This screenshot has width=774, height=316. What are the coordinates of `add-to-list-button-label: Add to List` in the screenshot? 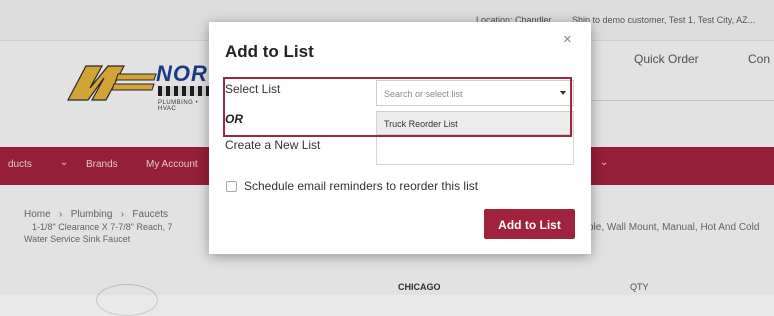 It's located at (529, 225).